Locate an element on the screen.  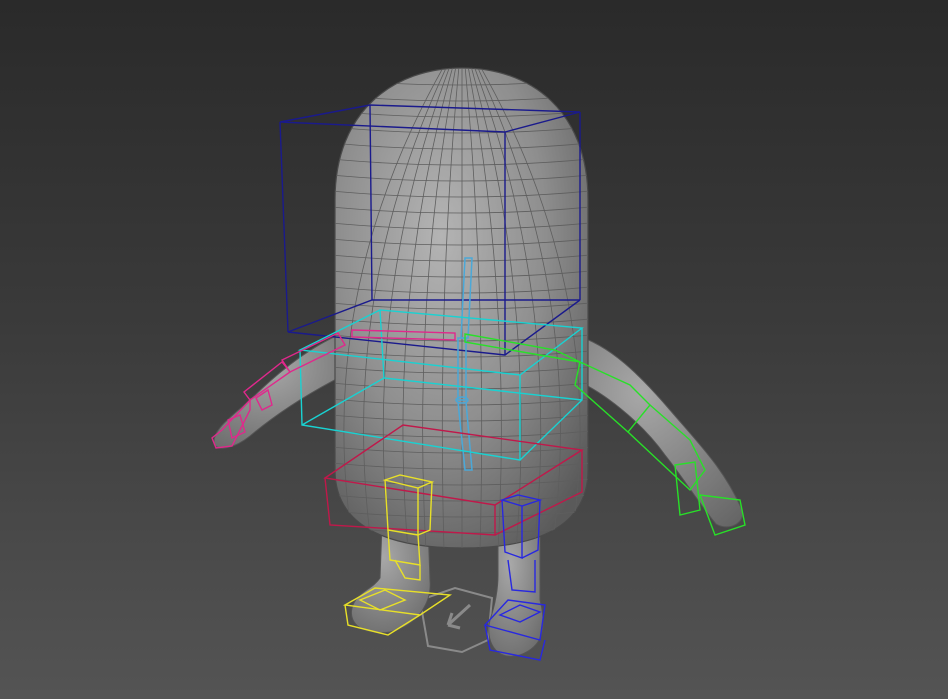
arm-mesh-right is located at coordinates (659, 431).